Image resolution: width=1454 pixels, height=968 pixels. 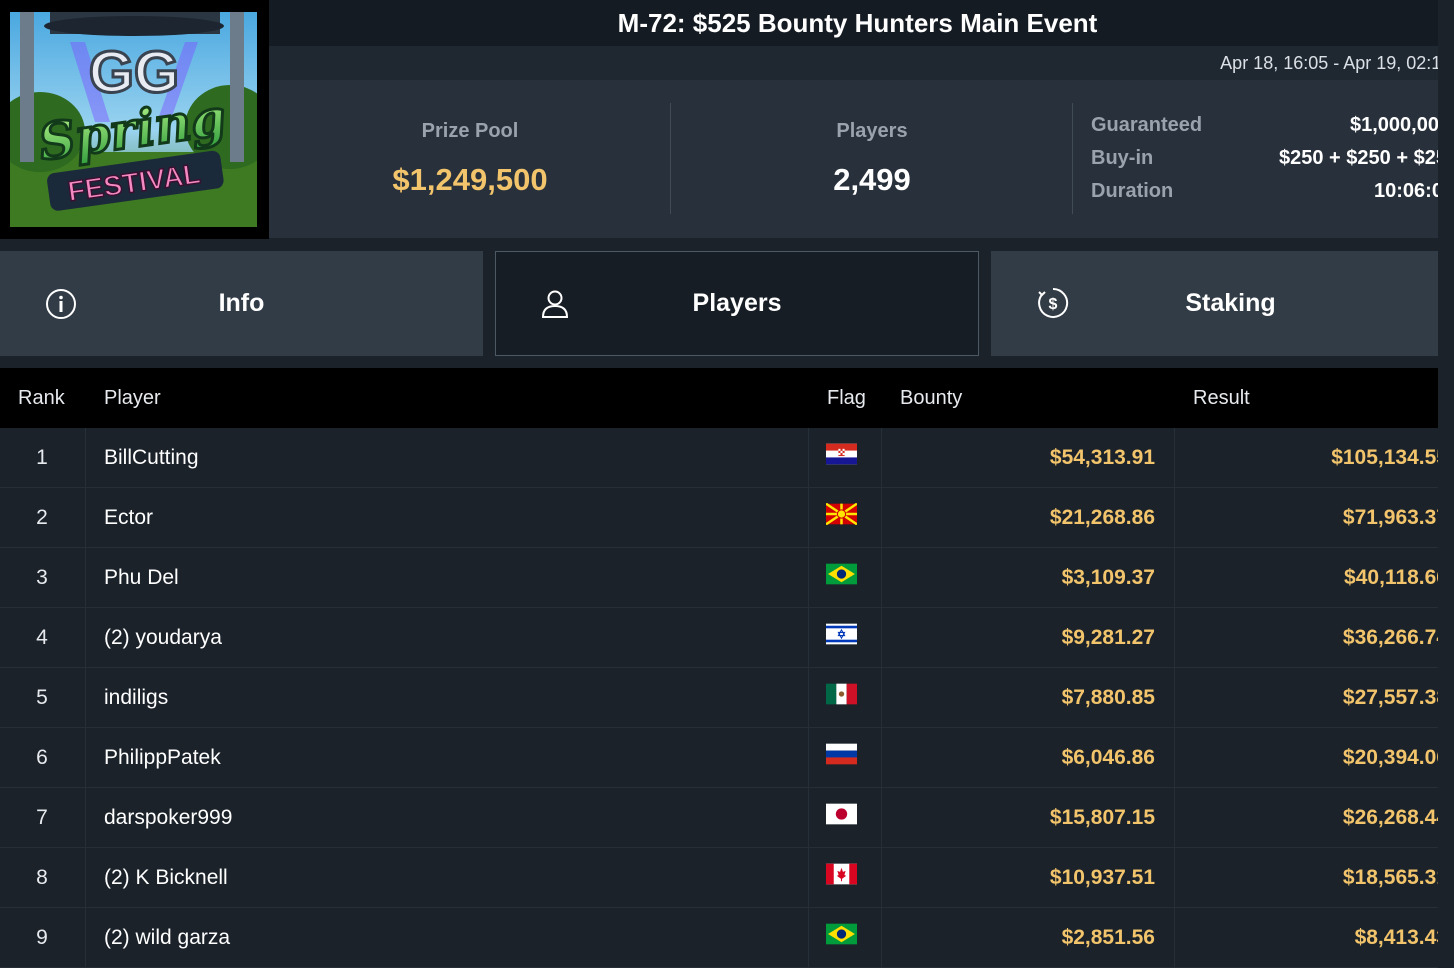 I want to click on tab-info: Info, so click(x=241, y=303).